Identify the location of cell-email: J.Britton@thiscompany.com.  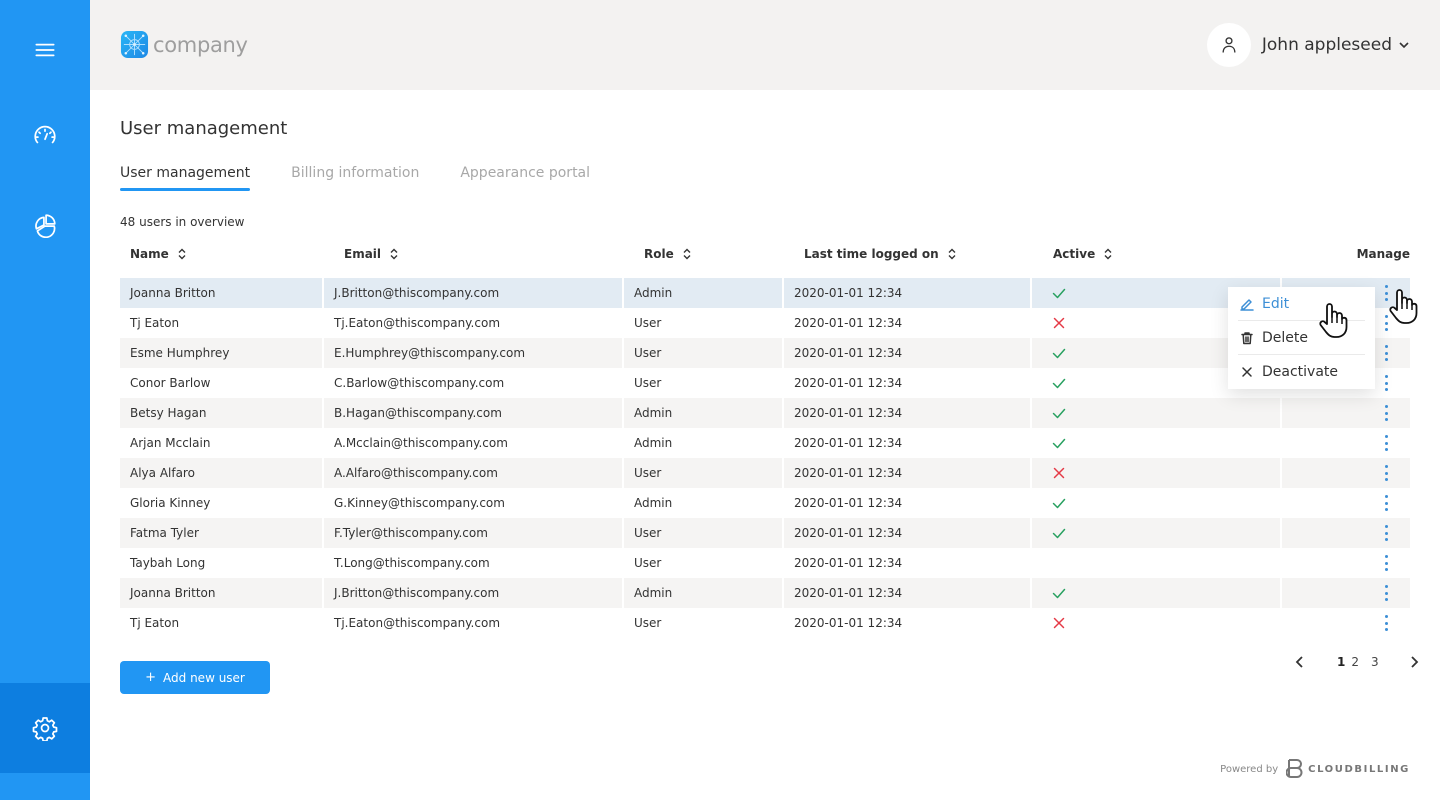
(474, 293).